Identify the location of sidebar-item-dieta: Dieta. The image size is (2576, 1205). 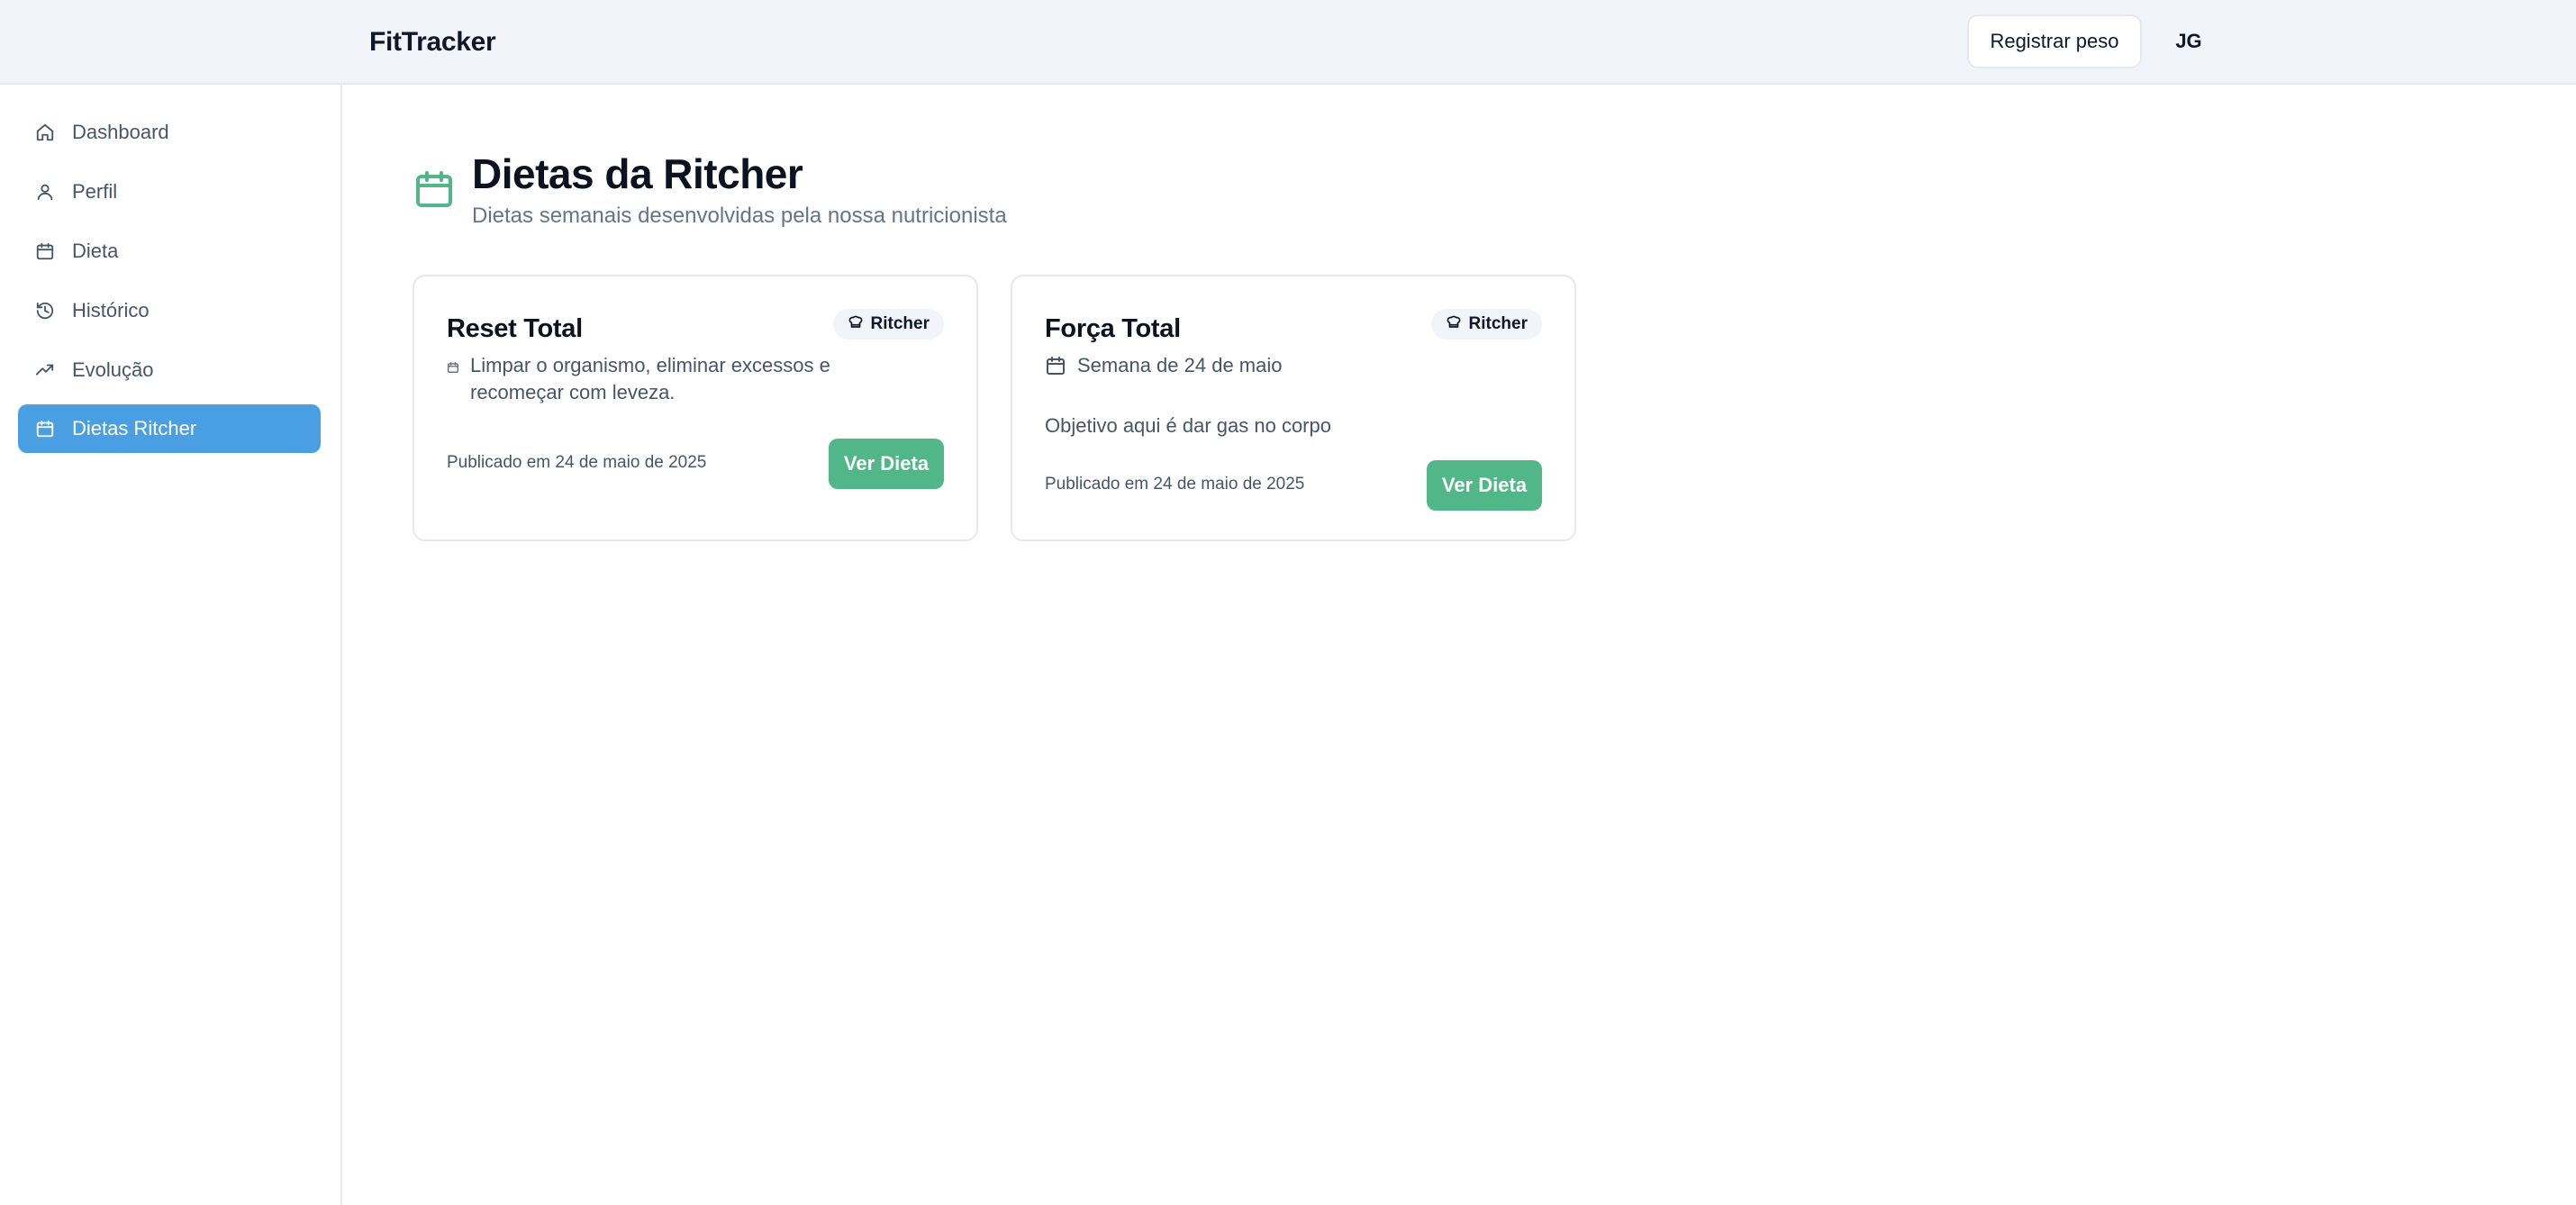
(169, 252).